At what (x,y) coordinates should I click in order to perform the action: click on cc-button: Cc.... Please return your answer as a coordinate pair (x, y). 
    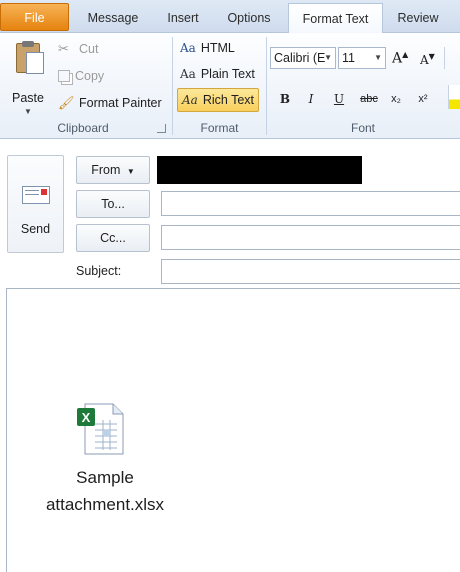
    Looking at the image, I should click on (113, 238).